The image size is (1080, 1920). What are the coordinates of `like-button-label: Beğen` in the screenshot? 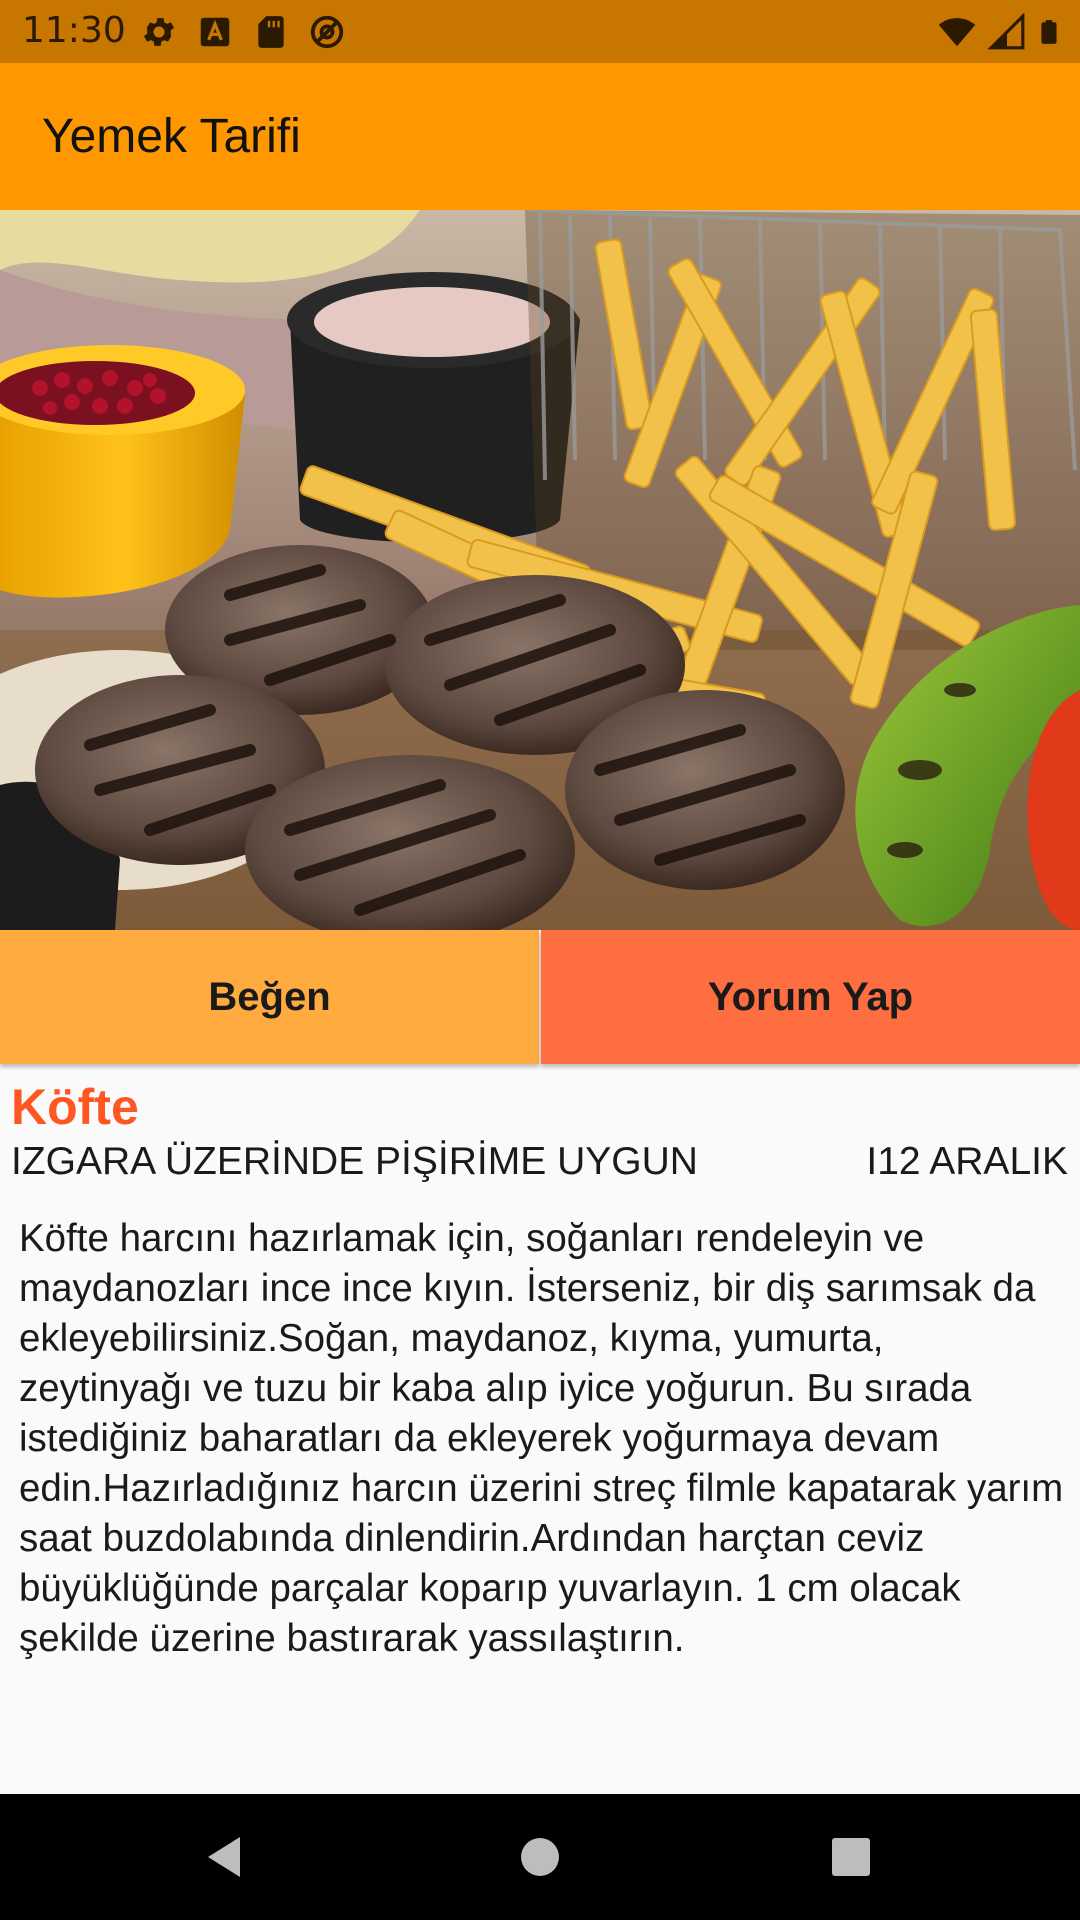 It's located at (269, 996).